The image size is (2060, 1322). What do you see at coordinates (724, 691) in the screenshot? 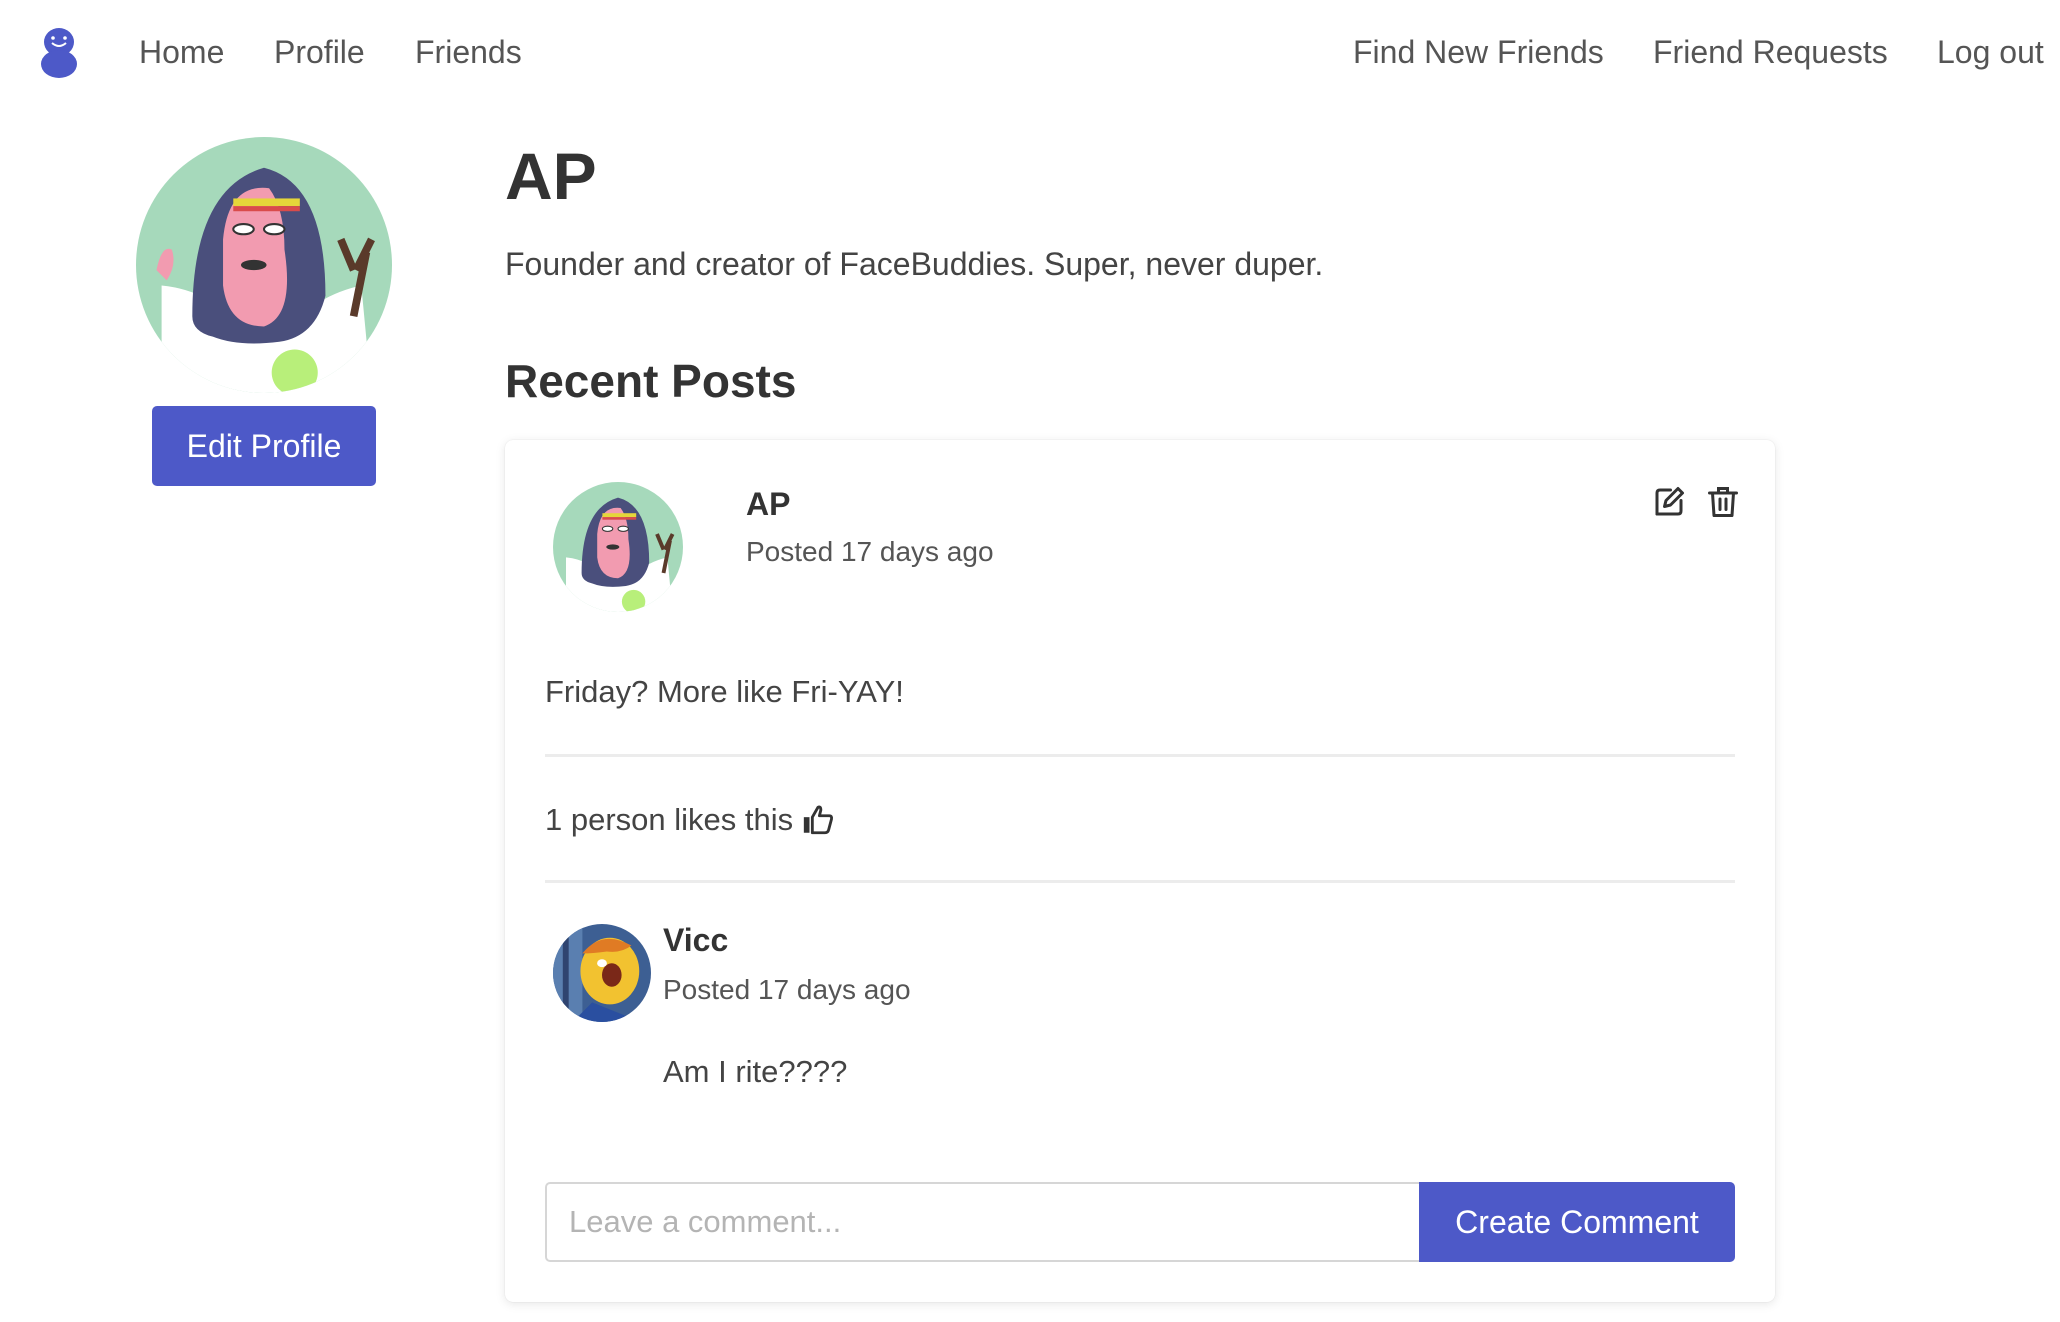
I see `post-body: Friday? More like Fri-YAY!` at bounding box center [724, 691].